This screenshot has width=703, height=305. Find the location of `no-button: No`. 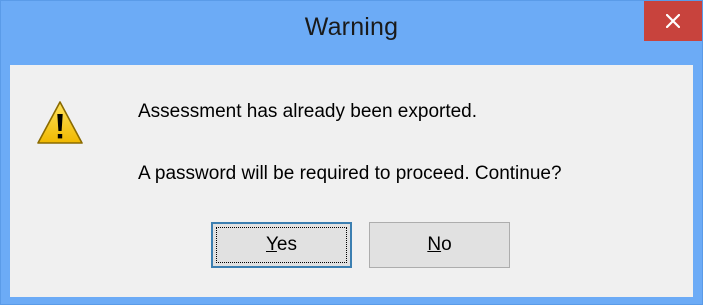

no-button: No is located at coordinates (439, 245).